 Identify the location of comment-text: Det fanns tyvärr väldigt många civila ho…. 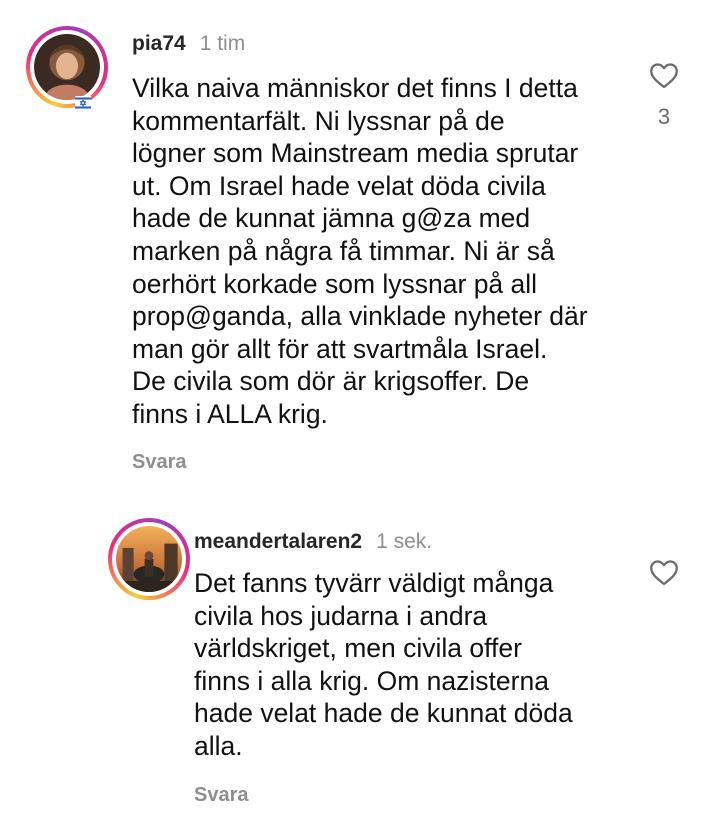
(383, 664).